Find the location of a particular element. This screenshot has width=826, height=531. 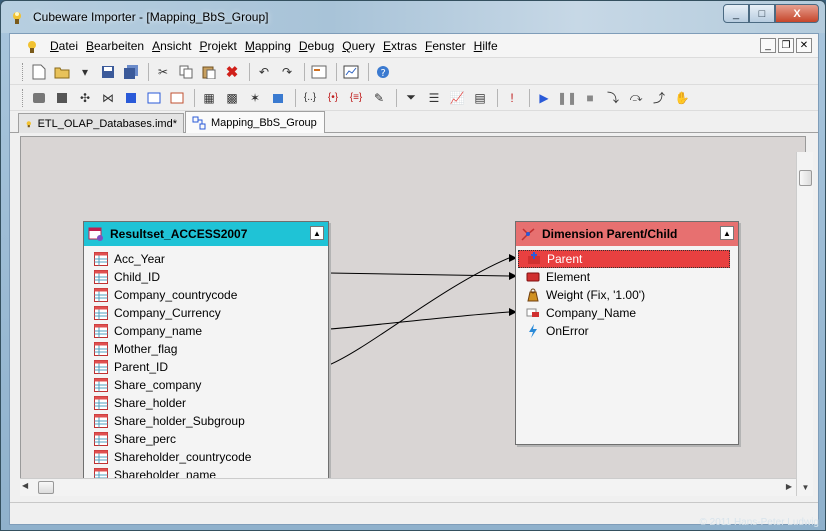

help-icon: ? is located at coordinates (383, 72).